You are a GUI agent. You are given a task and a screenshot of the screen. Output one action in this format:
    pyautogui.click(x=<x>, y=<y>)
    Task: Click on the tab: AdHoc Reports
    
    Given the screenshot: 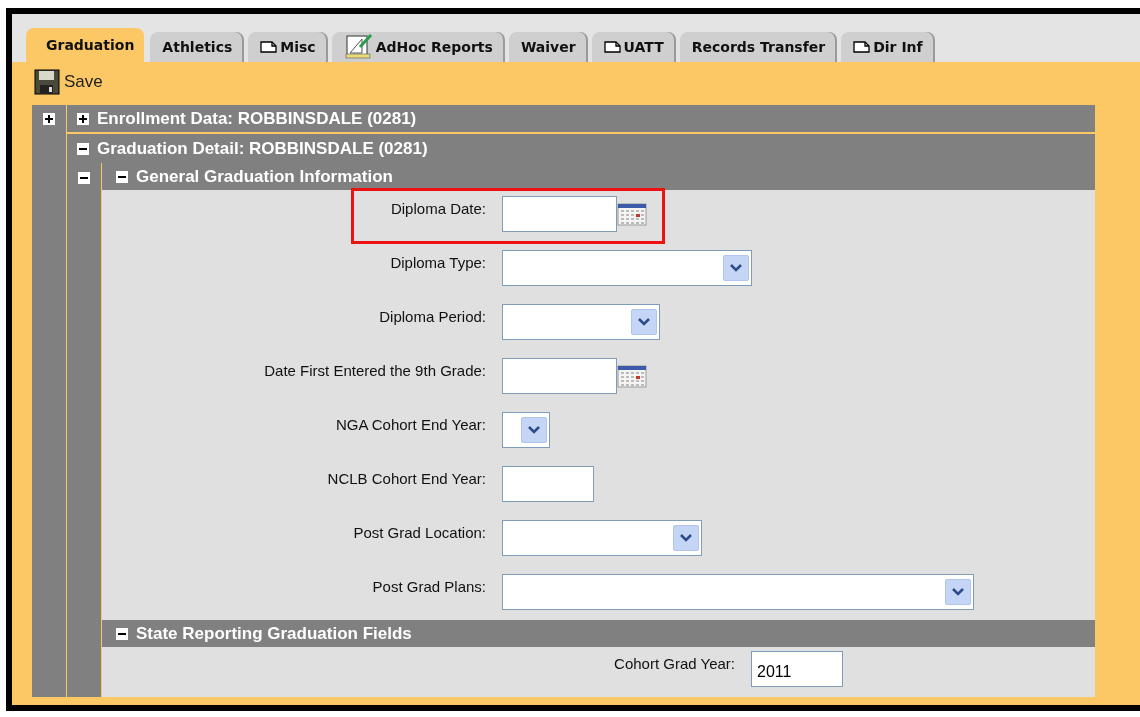 What is the action you would take?
    pyautogui.click(x=417, y=47)
    